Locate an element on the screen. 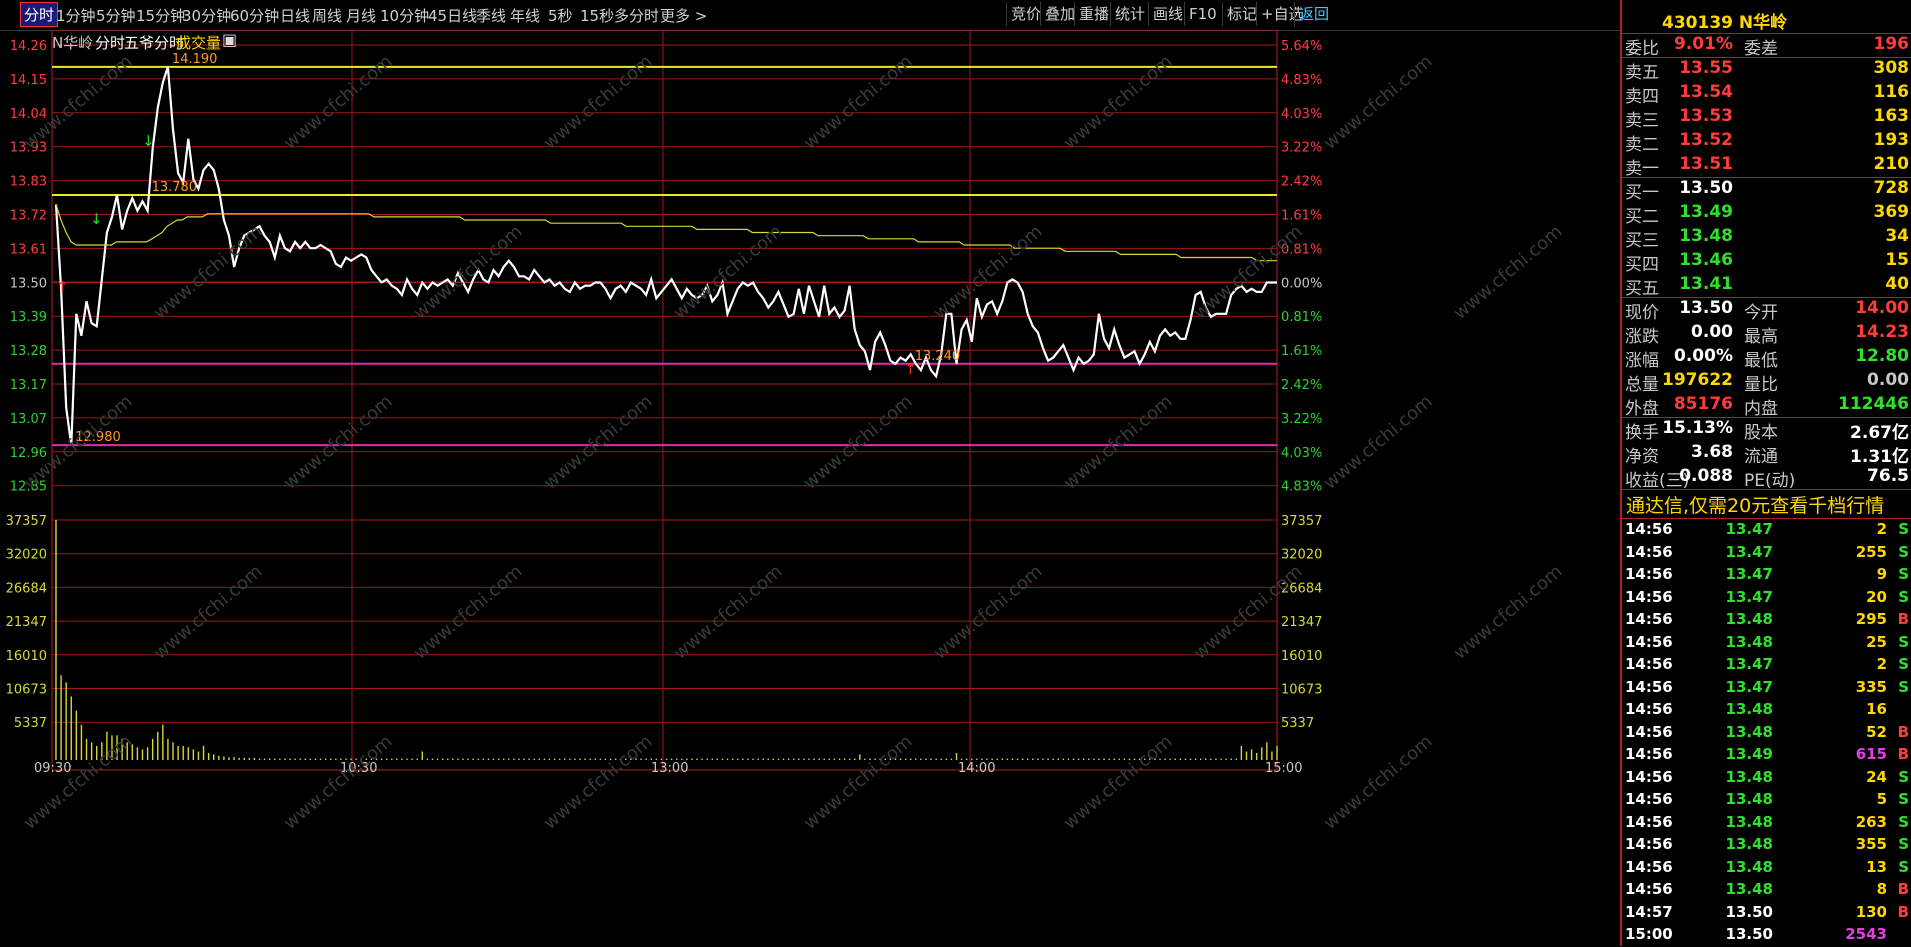 The height and width of the screenshot is (947, 1911). tick-row: 14:57 13.50 130 B is located at coordinates (1767, 911).